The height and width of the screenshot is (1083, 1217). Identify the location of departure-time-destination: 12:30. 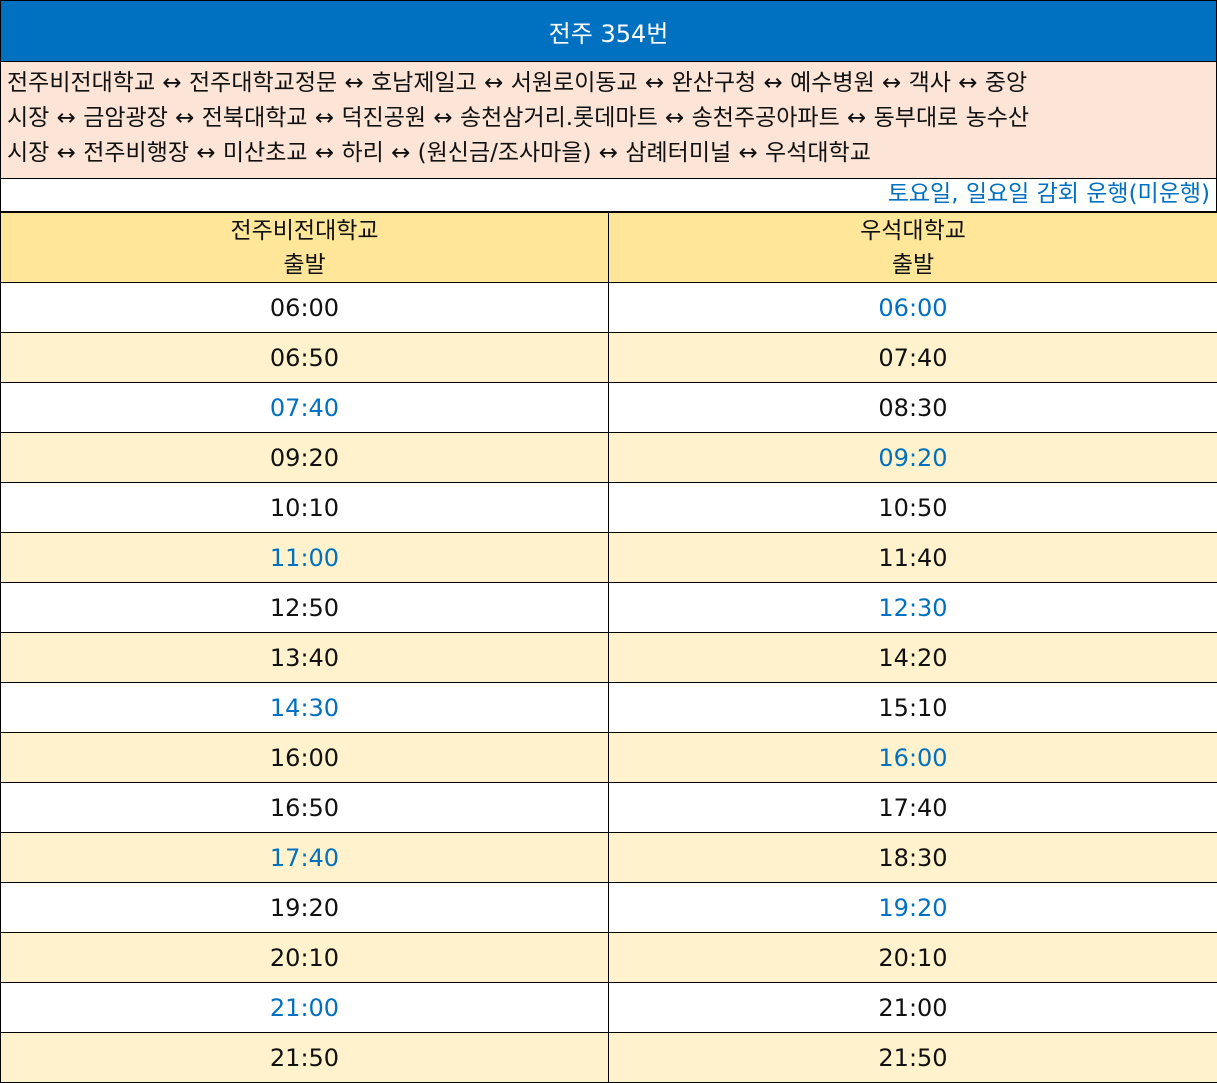
(912, 607).